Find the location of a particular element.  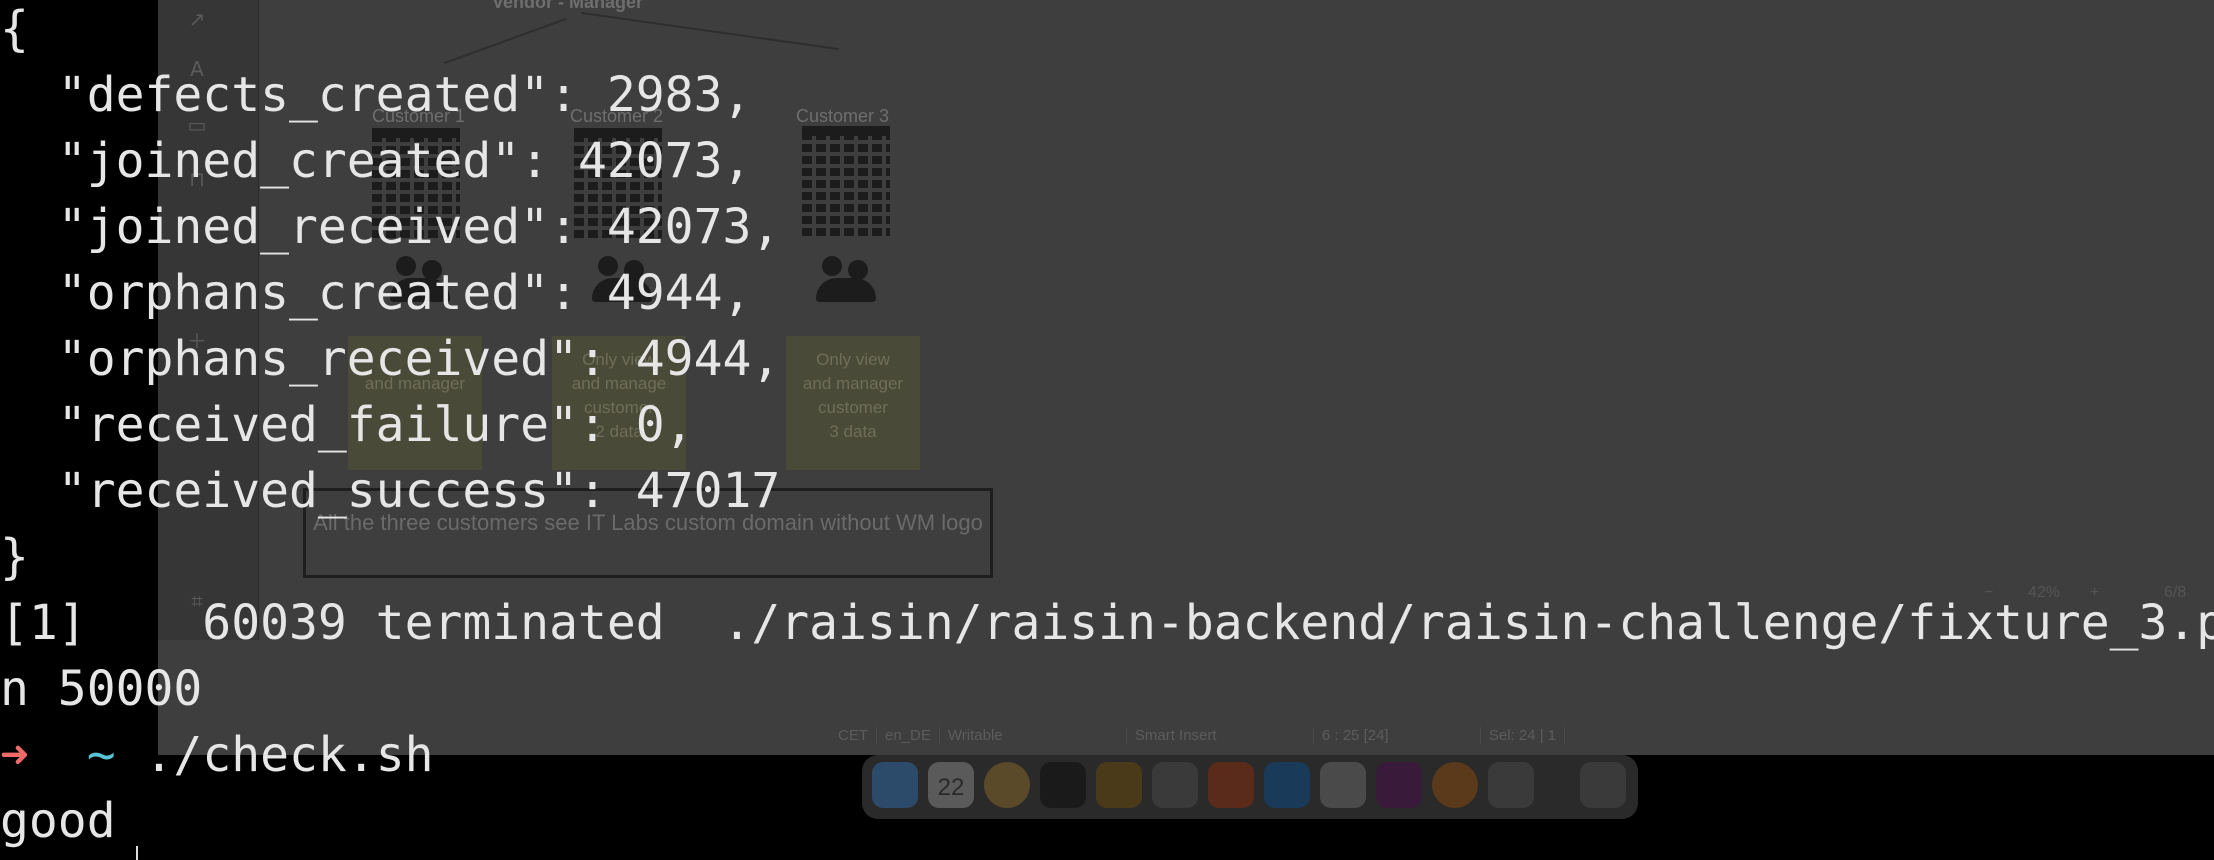

terminal-line: "joined_created": 42073, is located at coordinates (376, 161).